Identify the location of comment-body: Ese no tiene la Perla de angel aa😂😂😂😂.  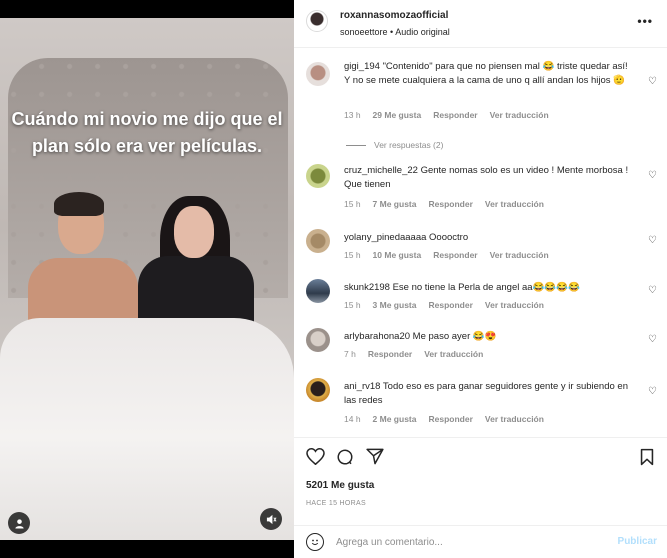
(486, 287).